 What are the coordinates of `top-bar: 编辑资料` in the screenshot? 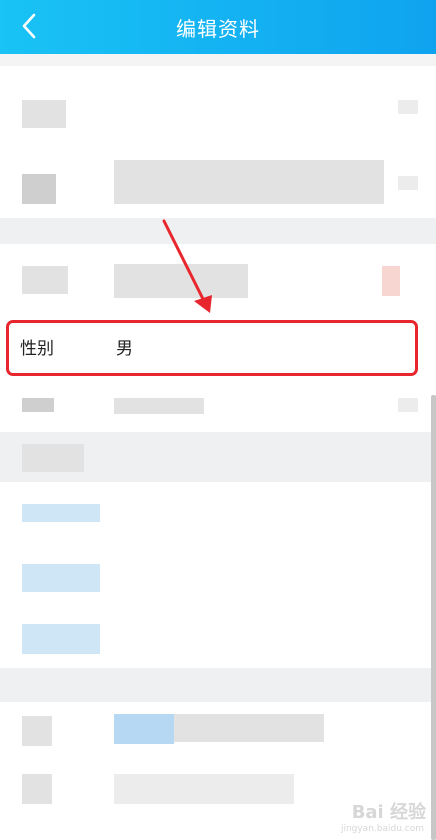 It's located at (218, 27).